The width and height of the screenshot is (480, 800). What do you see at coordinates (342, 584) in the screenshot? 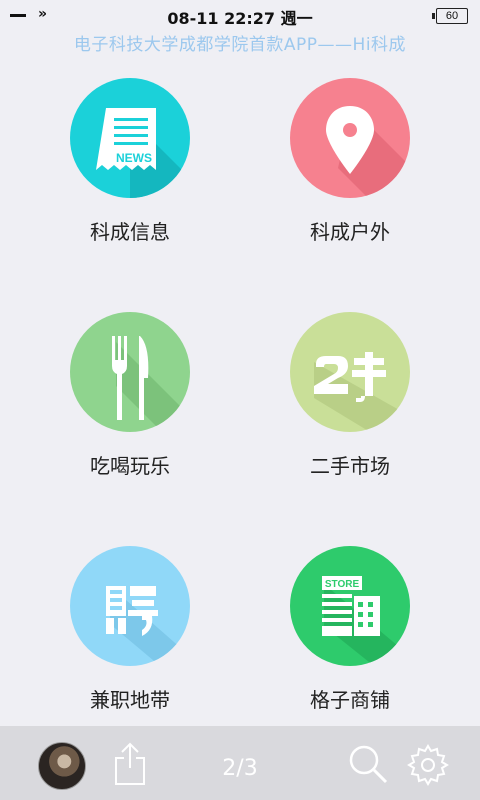
I see `svg-text: STORE` at bounding box center [342, 584].